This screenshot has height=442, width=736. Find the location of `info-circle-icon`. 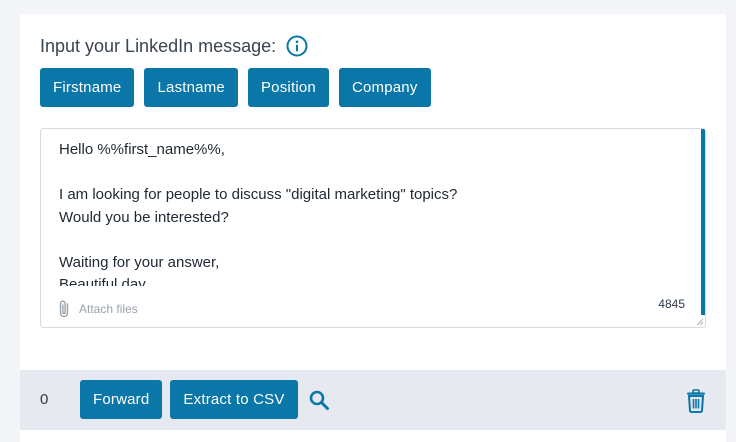

info-circle-icon is located at coordinates (297, 46).